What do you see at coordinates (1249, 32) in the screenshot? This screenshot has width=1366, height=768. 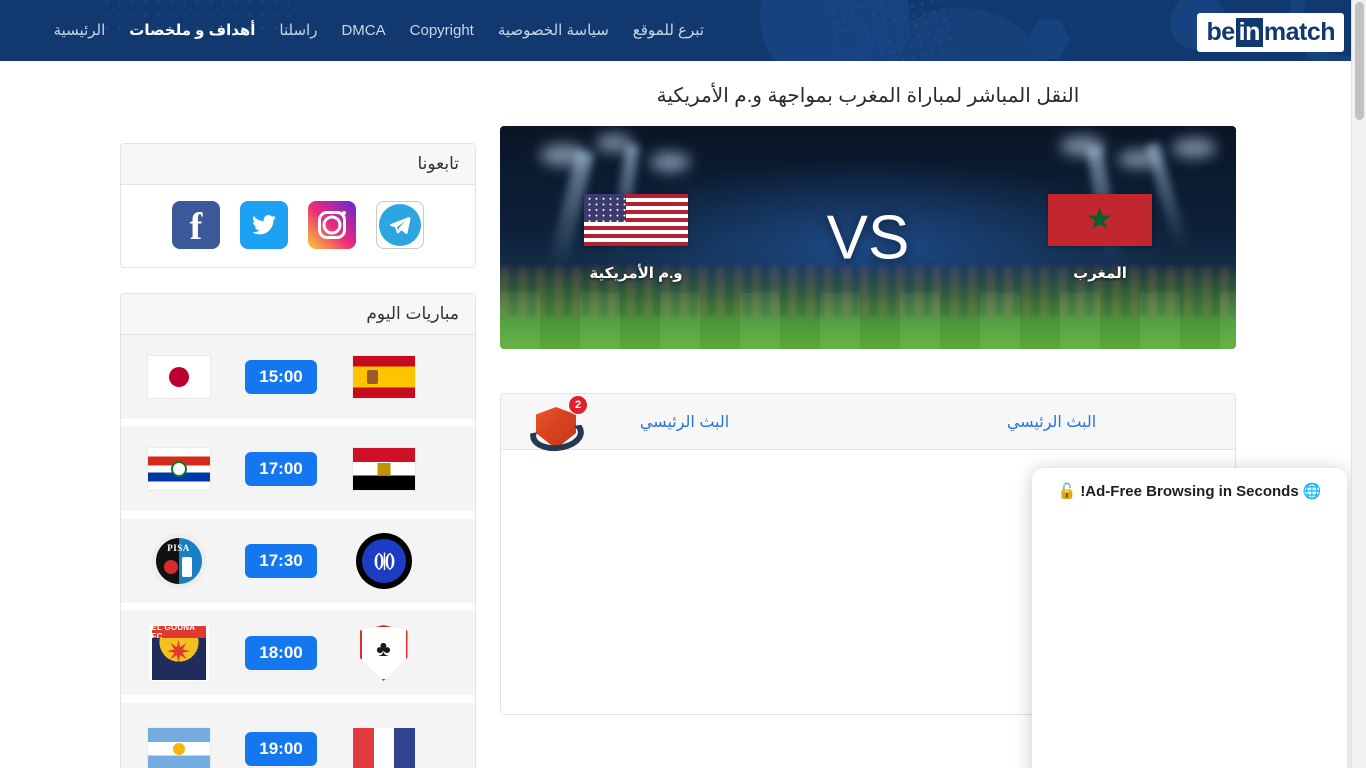 I see `logo-text-in: in` at bounding box center [1249, 32].